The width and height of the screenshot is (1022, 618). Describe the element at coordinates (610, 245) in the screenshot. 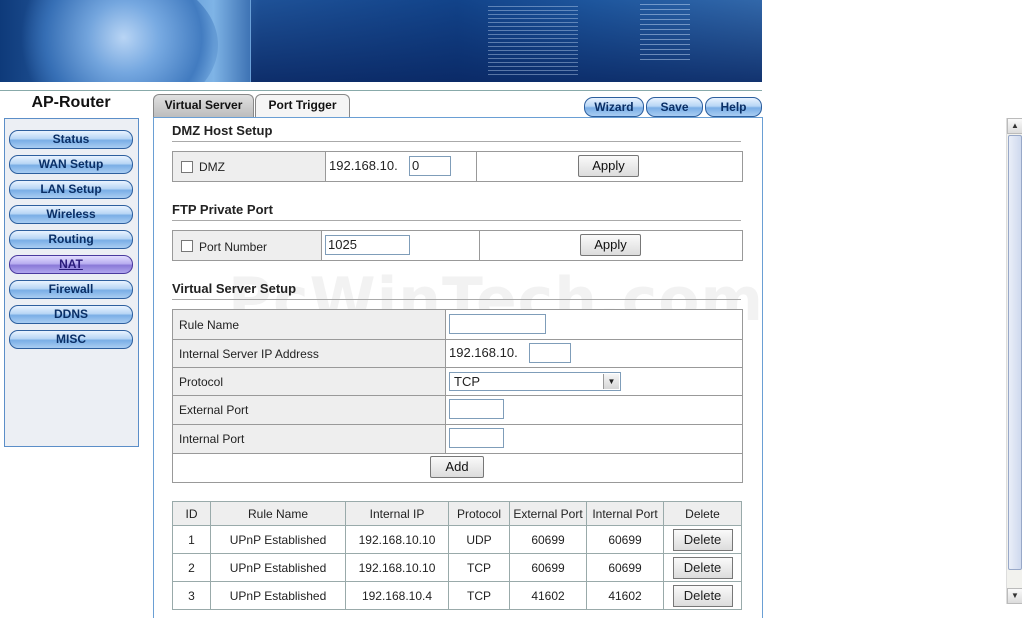

I see `ftp-apply-button: Apply` at that location.